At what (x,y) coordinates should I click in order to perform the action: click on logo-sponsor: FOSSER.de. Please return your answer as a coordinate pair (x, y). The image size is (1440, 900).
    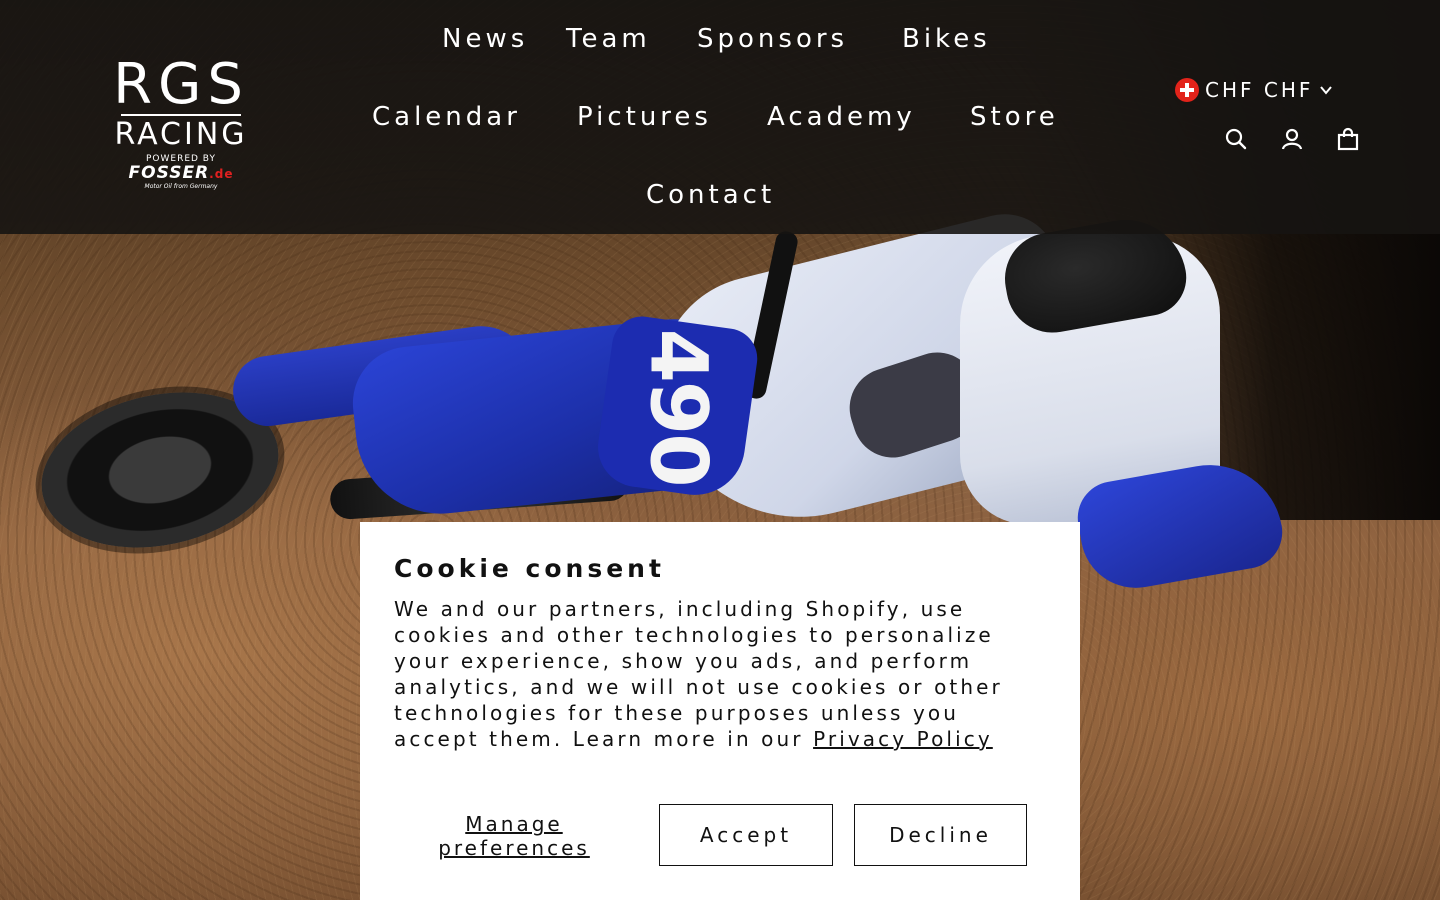
    Looking at the image, I should click on (181, 173).